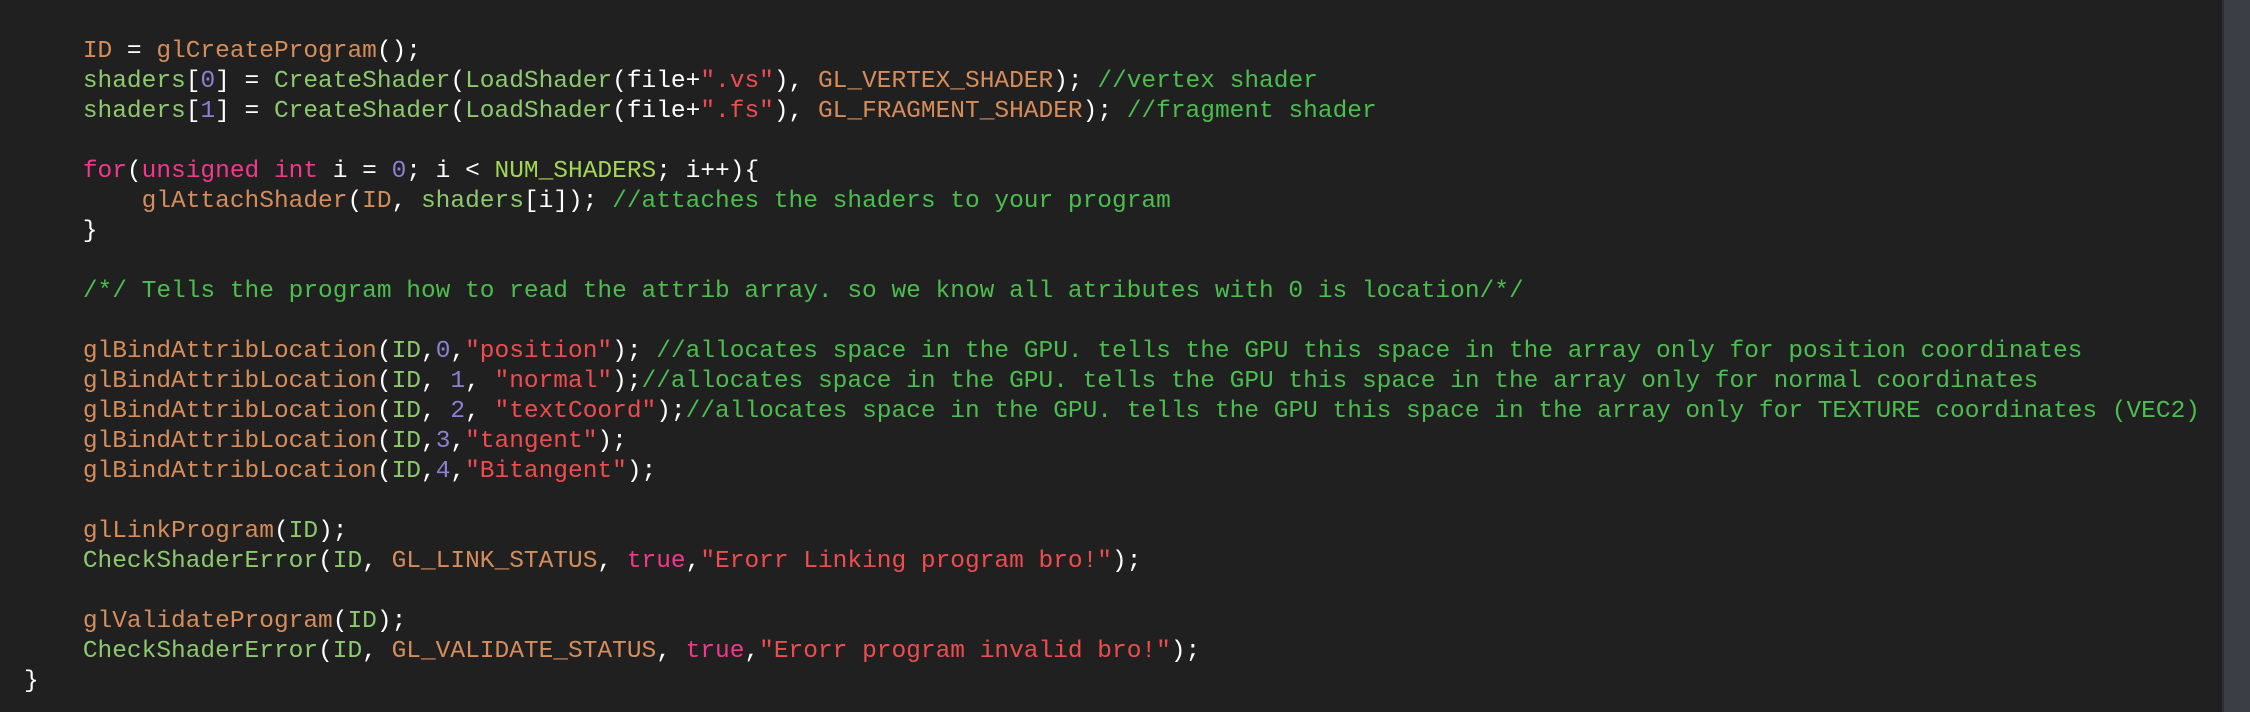 Image resolution: width=2250 pixels, height=712 pixels. I want to click on code-line: glBindAttribLocation(ID,3,"tangent");, so click(1112, 442).